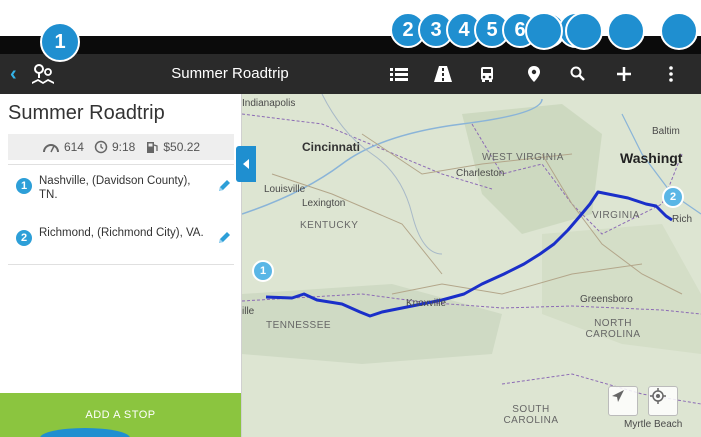 The height and width of the screenshot is (437, 701). I want to click on navigate-button, so click(623, 401).